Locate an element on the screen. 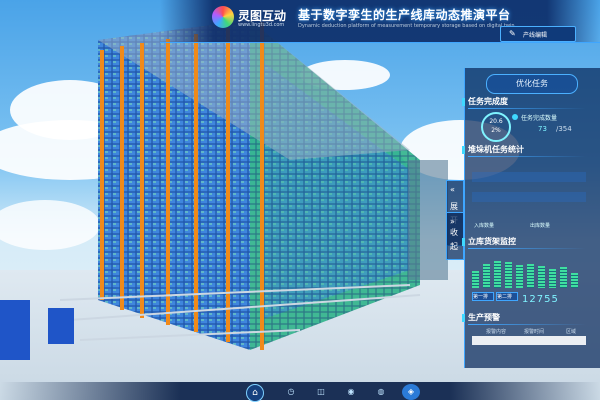  expand-arrow-icon: « is located at coordinates (452, 189).